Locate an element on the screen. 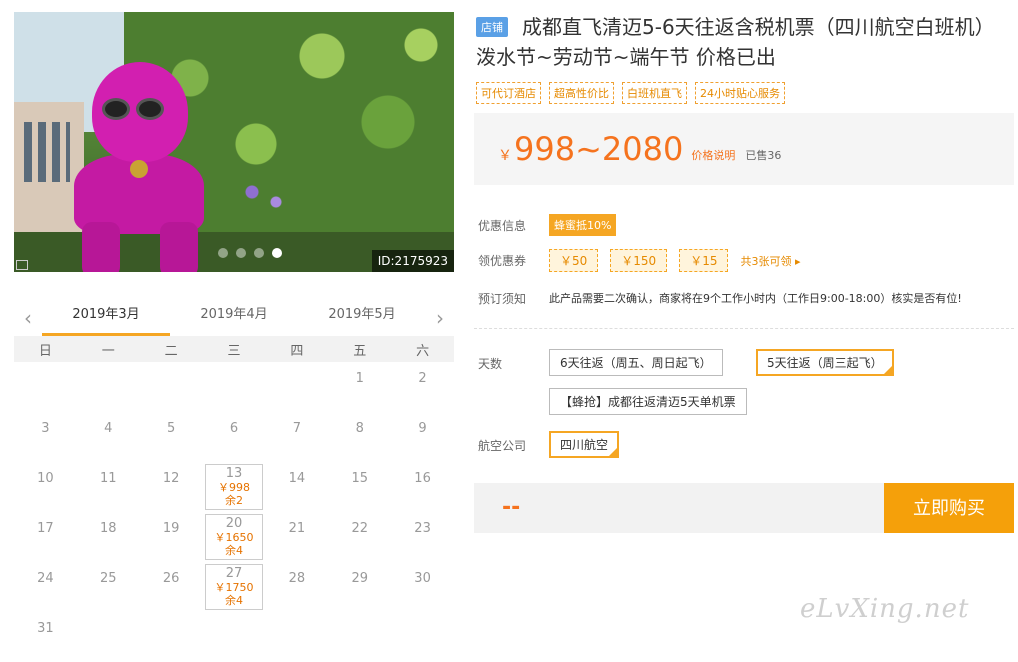 Image resolution: width=1018 pixels, height=662 pixels. calendar-day: 4 is located at coordinates (108, 437).